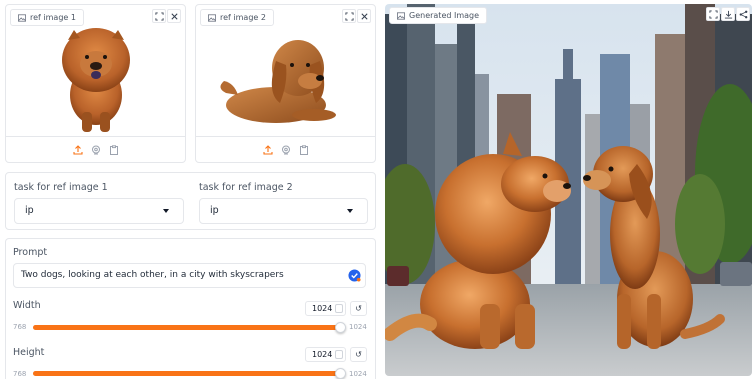 This screenshot has width=752, height=379. I want to click on task-2-value: ip, so click(214, 210).